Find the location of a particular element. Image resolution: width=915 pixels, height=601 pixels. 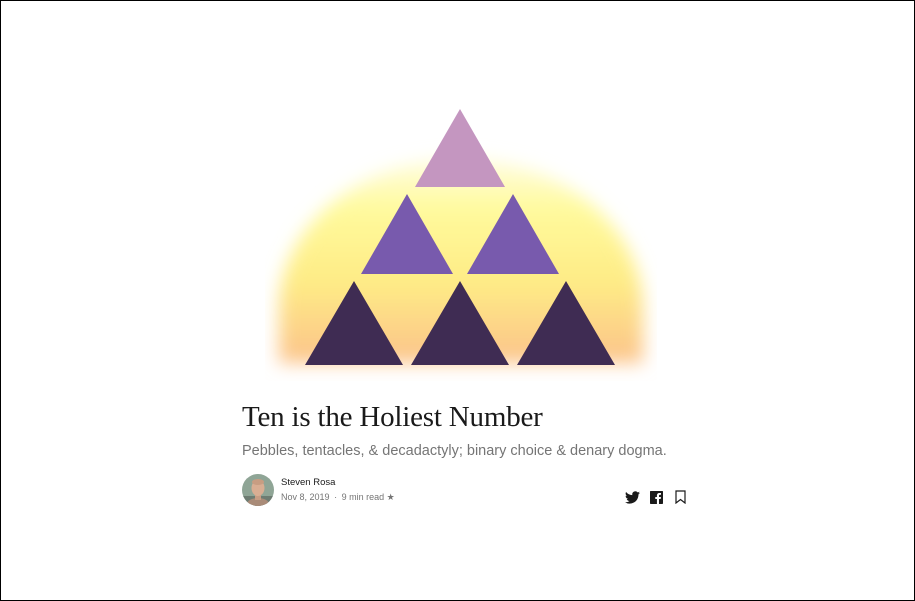

member-star-icon: ★ is located at coordinates (390, 497).